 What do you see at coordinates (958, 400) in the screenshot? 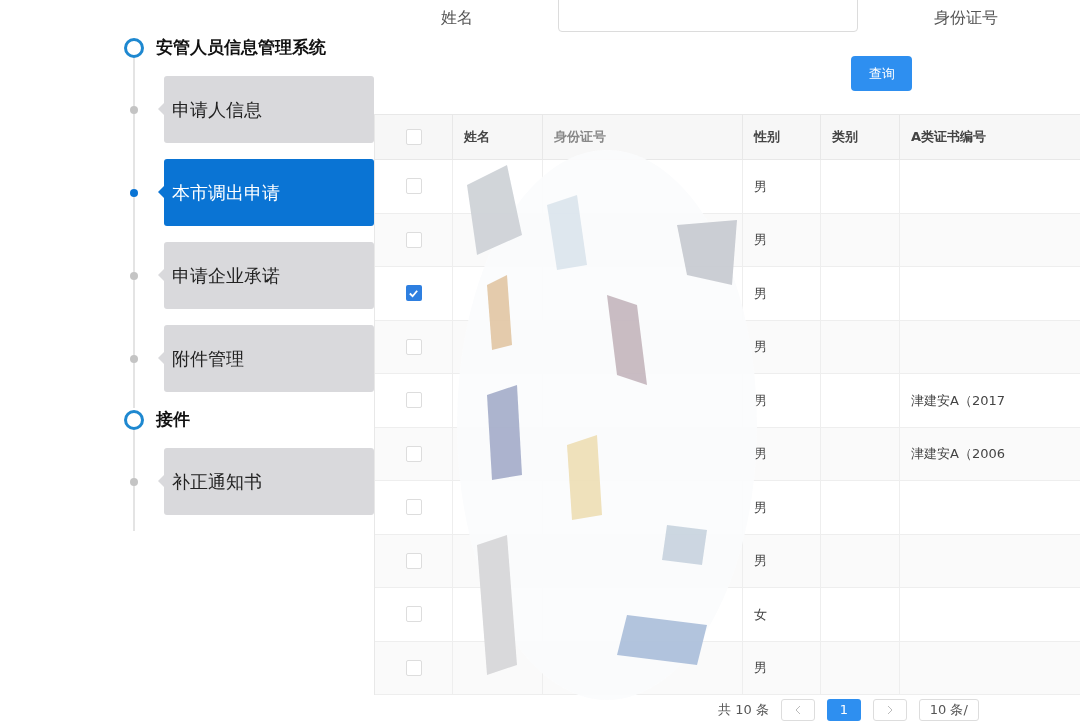
I see `table-cell-text: 津建安A（2017` at bounding box center [958, 400].